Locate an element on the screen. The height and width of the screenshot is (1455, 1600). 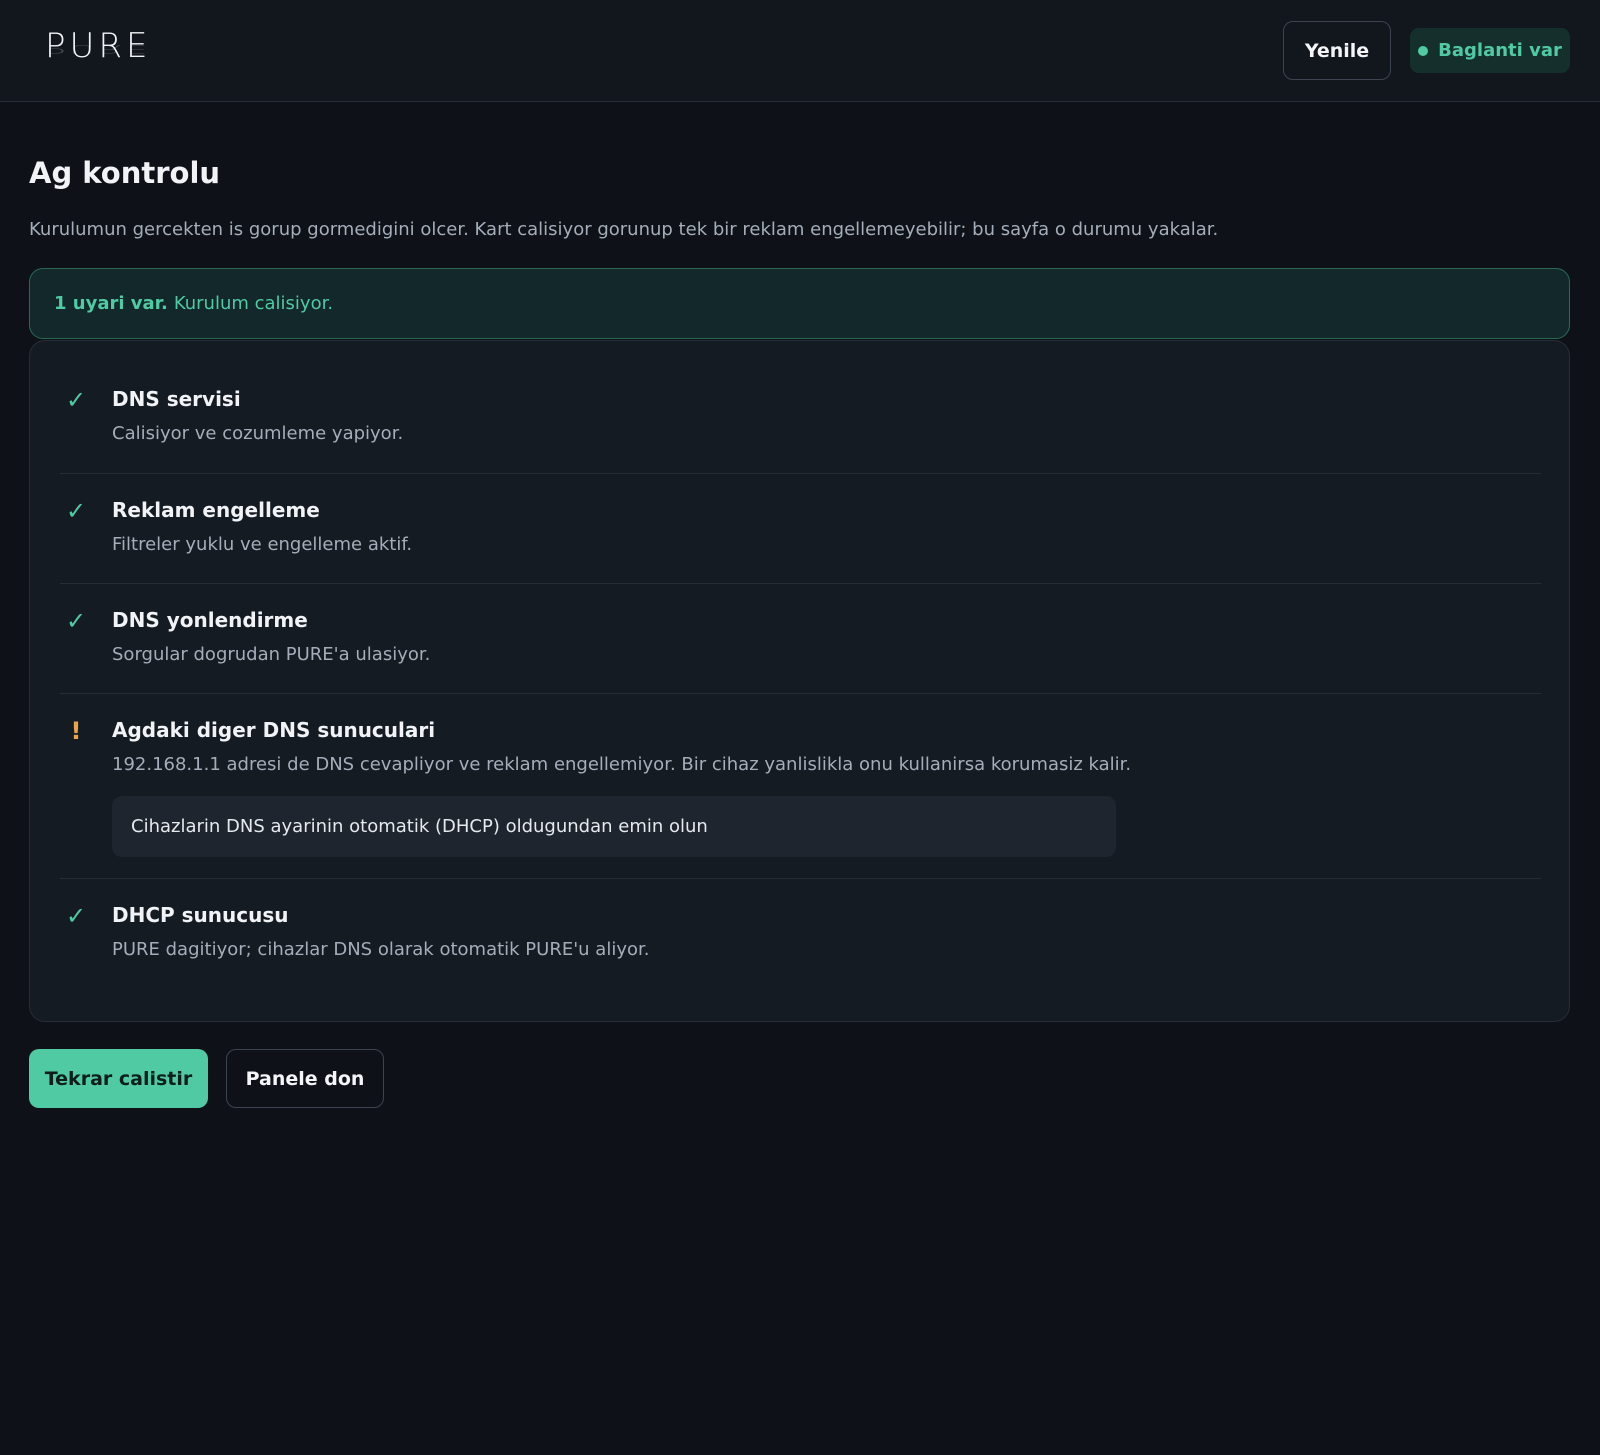
check-title: DNS yonlendirme is located at coordinates (210, 620).